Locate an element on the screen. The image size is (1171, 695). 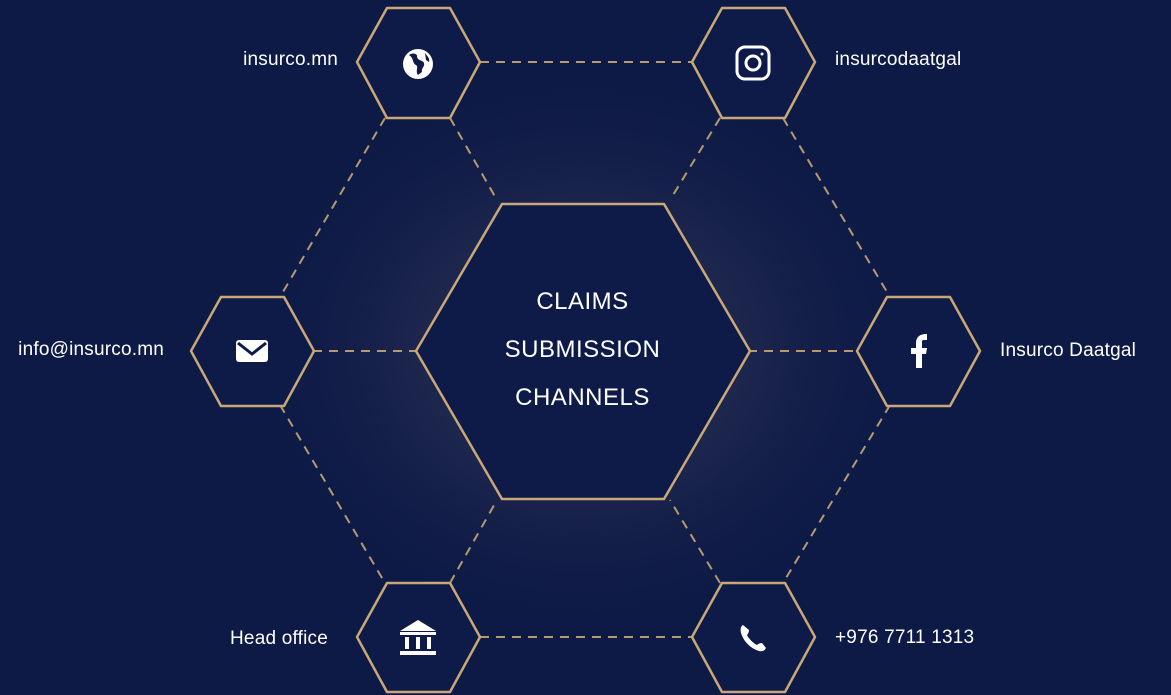
center-title: CLAIMS SUBMISSION CHANNELS is located at coordinates (582, 350).